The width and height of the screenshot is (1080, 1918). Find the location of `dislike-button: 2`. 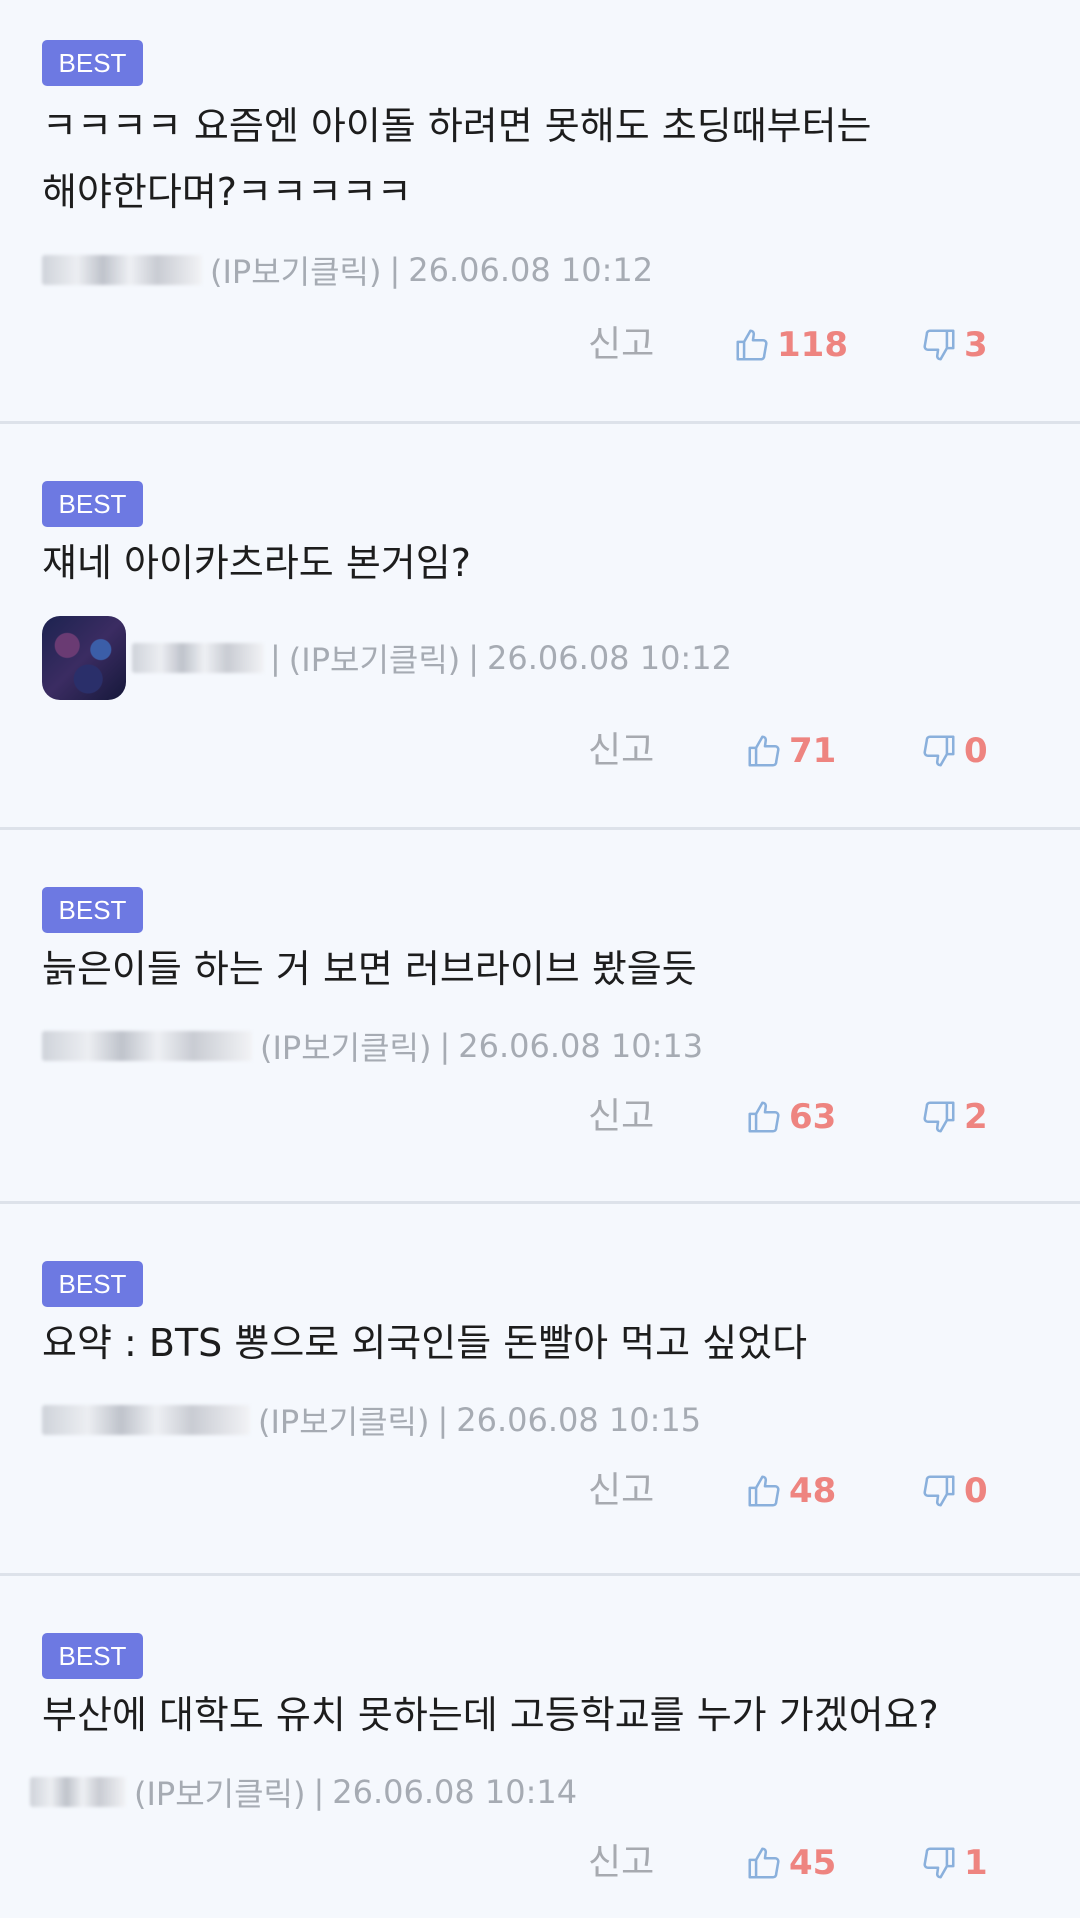

dislike-button: 2 is located at coordinates (954, 1117).